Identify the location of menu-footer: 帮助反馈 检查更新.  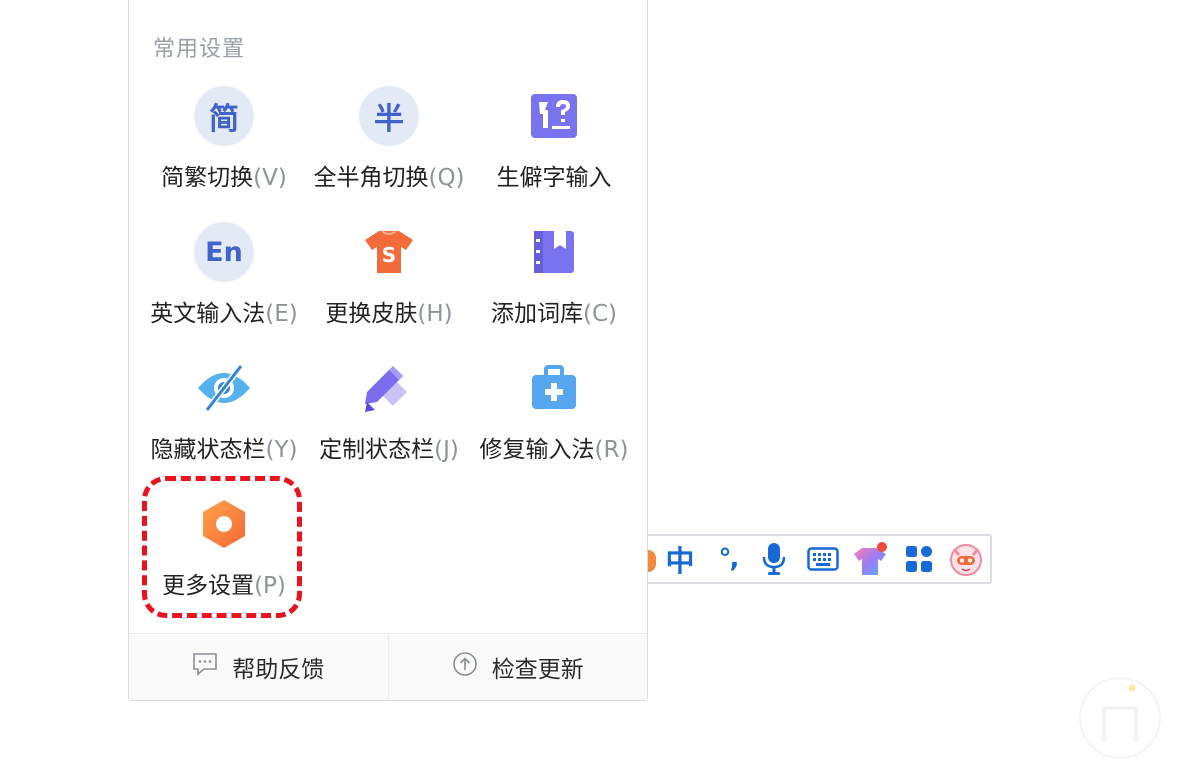
(388, 666).